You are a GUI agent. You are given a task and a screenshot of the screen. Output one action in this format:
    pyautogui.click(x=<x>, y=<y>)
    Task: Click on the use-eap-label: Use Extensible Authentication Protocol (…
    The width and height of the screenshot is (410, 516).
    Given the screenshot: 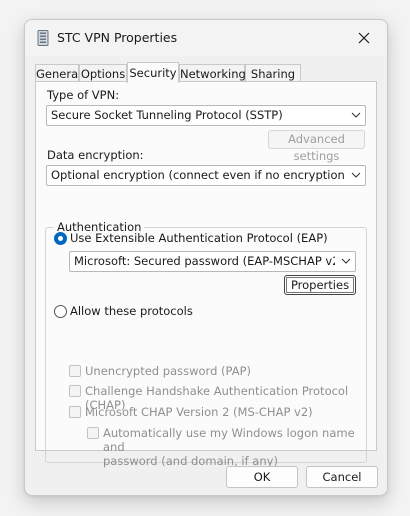 What is the action you would take?
    pyautogui.click(x=199, y=238)
    